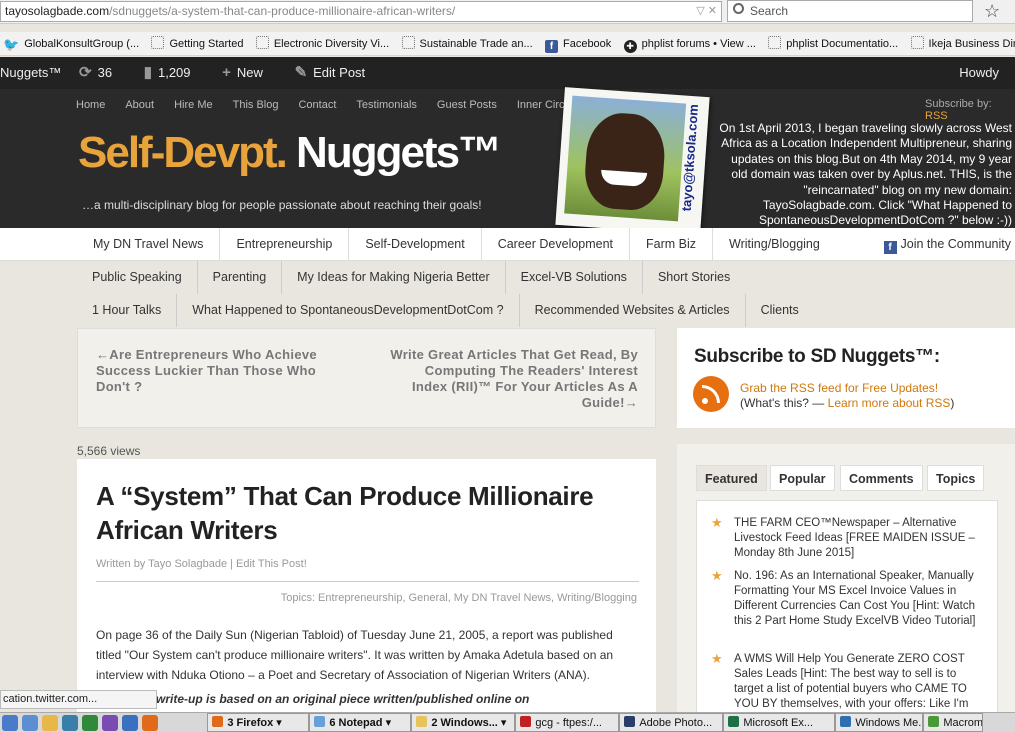 The height and width of the screenshot is (732, 1015). I want to click on nav-item: 1 Hour Talks, so click(127, 310).